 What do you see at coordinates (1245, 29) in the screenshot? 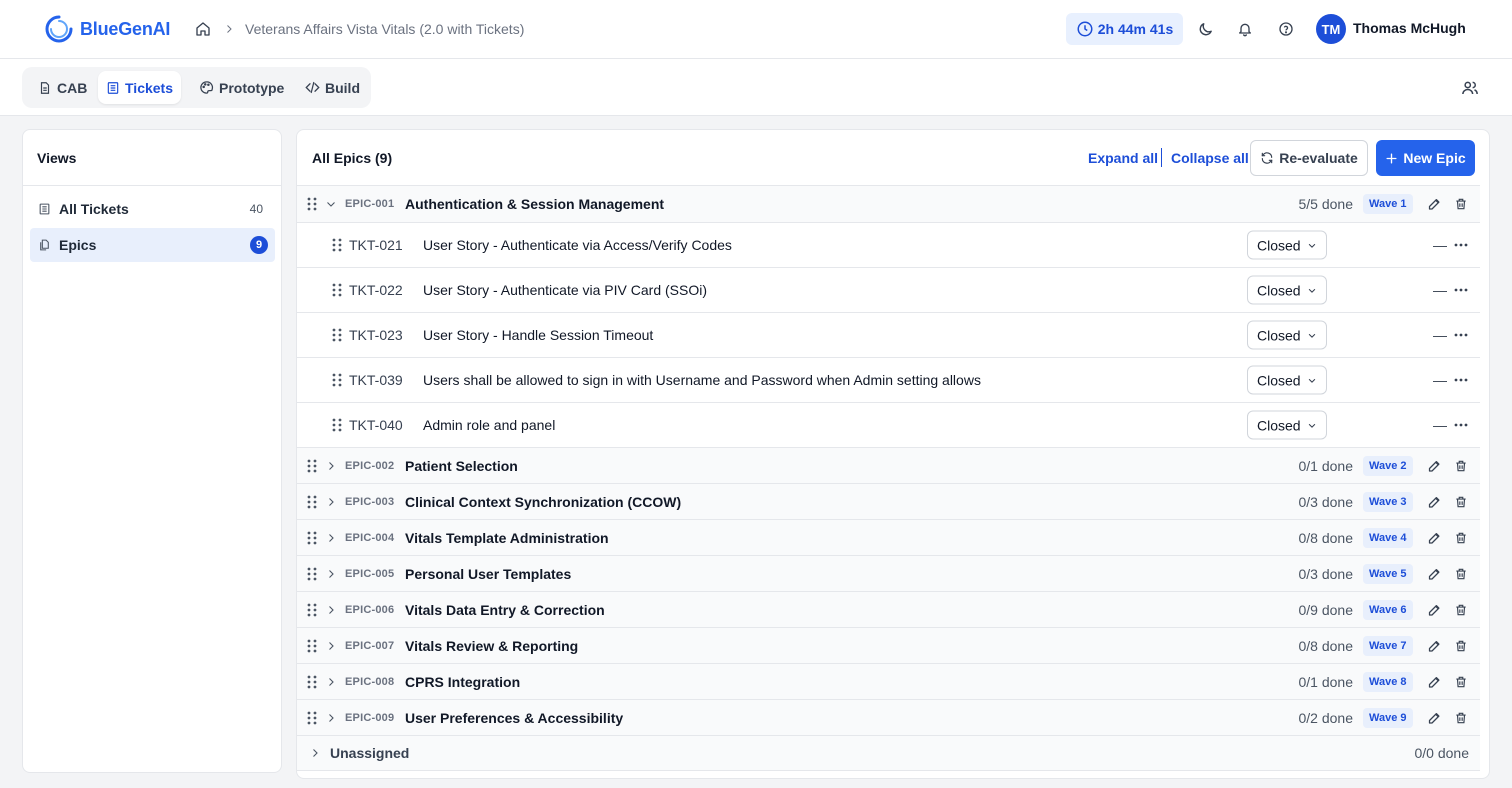
I see `bell-icon` at bounding box center [1245, 29].